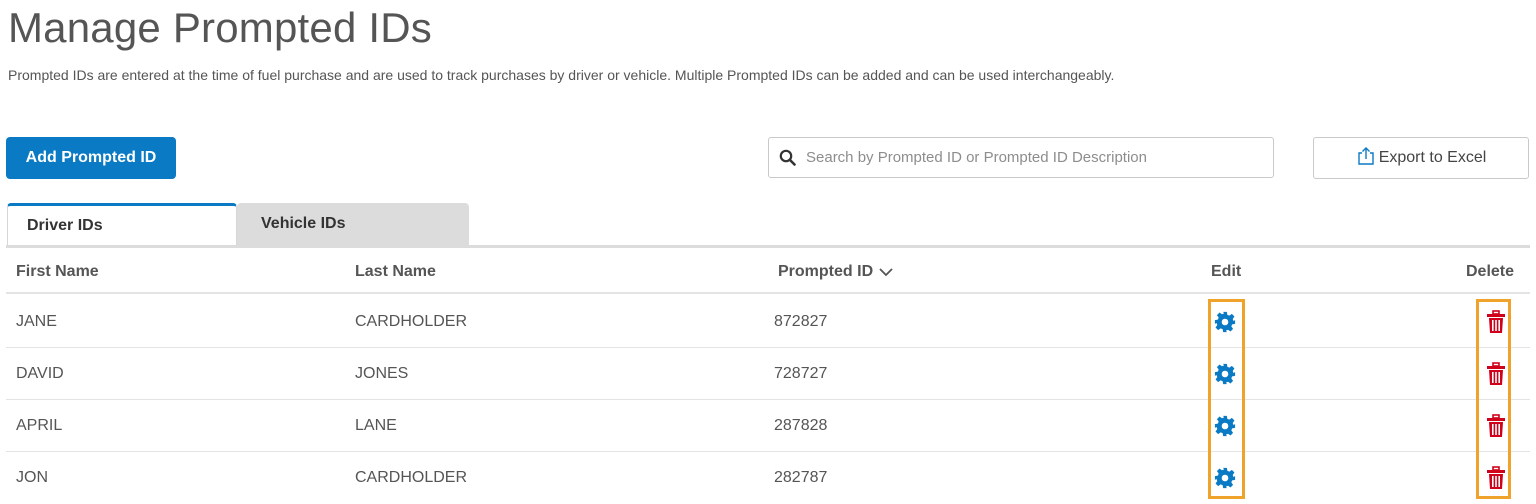  I want to click on first-name-cell: JON, so click(32, 477).